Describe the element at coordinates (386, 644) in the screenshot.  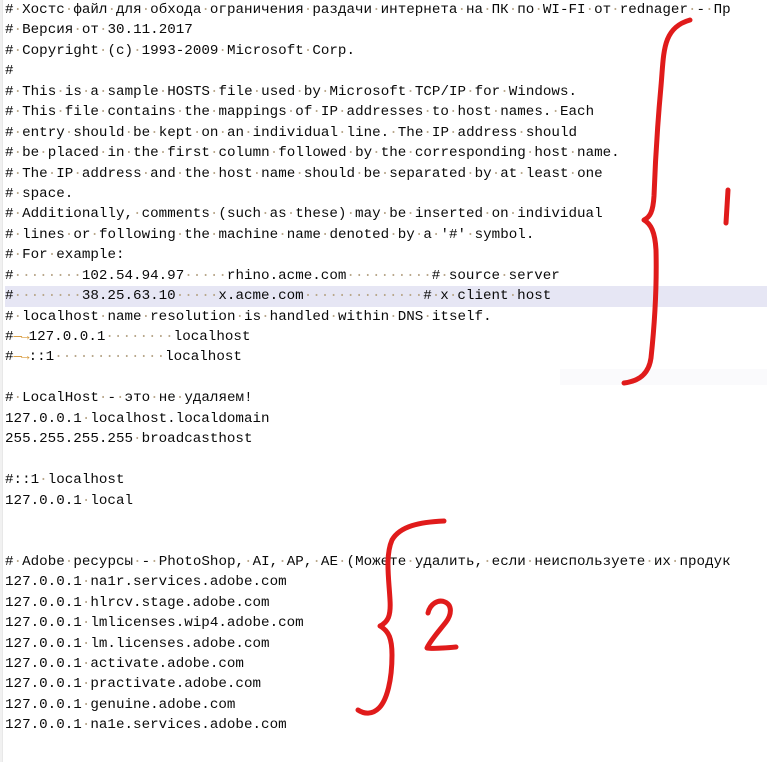
I see `code-line: 127.0.0.1·lm.licenses.adobe.com` at that location.